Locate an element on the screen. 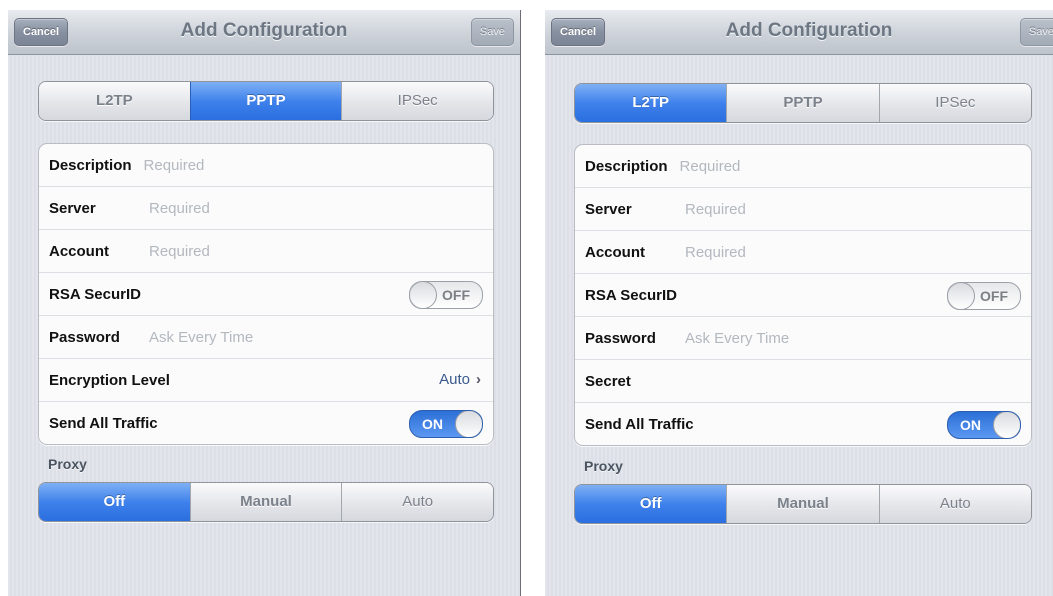  encryption-level-value: Auto › is located at coordinates (460, 380).